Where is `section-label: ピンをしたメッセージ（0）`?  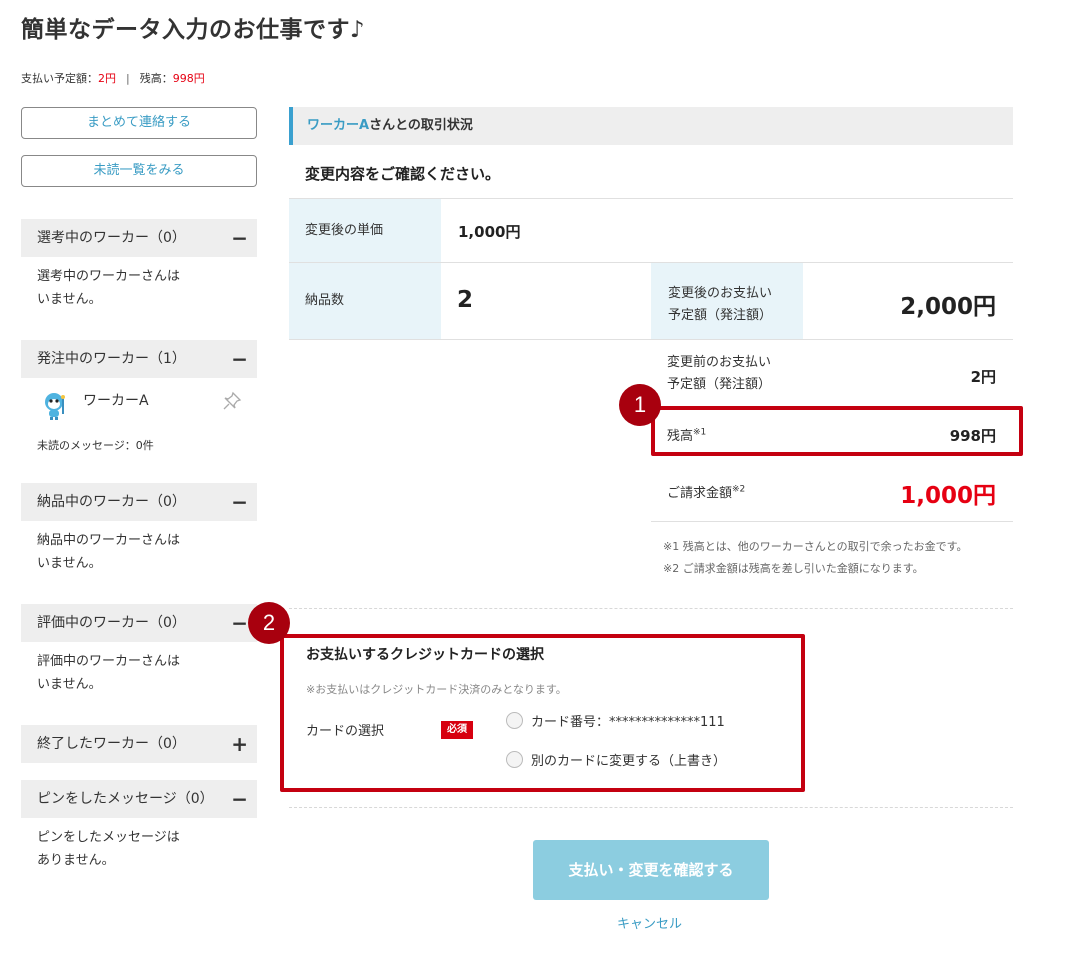
section-label: ピンをしたメッセージ（0） is located at coordinates (125, 799).